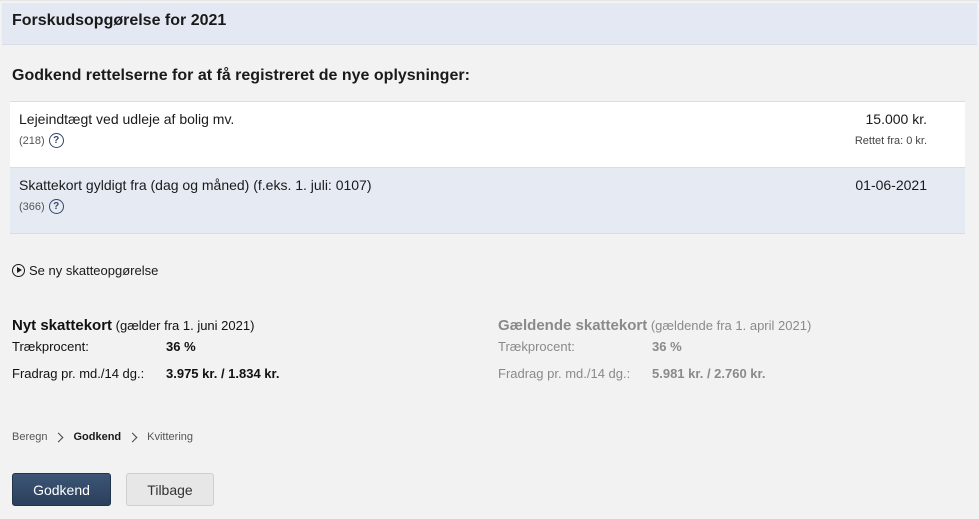 The height and width of the screenshot is (519, 979). What do you see at coordinates (170, 437) in the screenshot?
I see `breadcrumb-step-receipt: Kvittering` at bounding box center [170, 437].